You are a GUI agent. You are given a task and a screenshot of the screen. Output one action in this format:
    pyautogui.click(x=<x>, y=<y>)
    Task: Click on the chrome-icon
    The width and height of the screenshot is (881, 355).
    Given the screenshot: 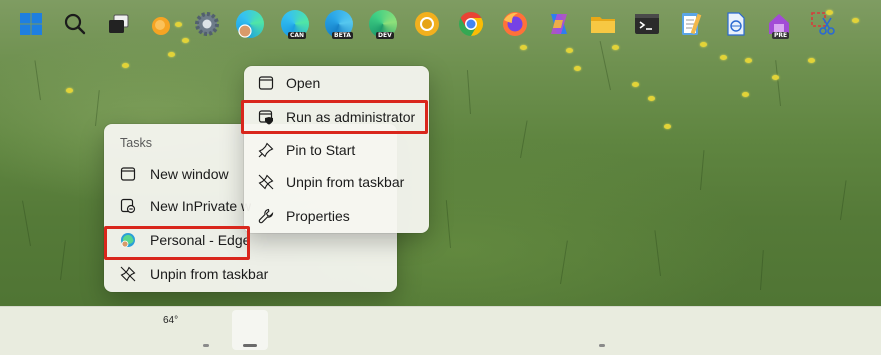 What is the action you would take?
    pyautogui.click(x=471, y=24)
    